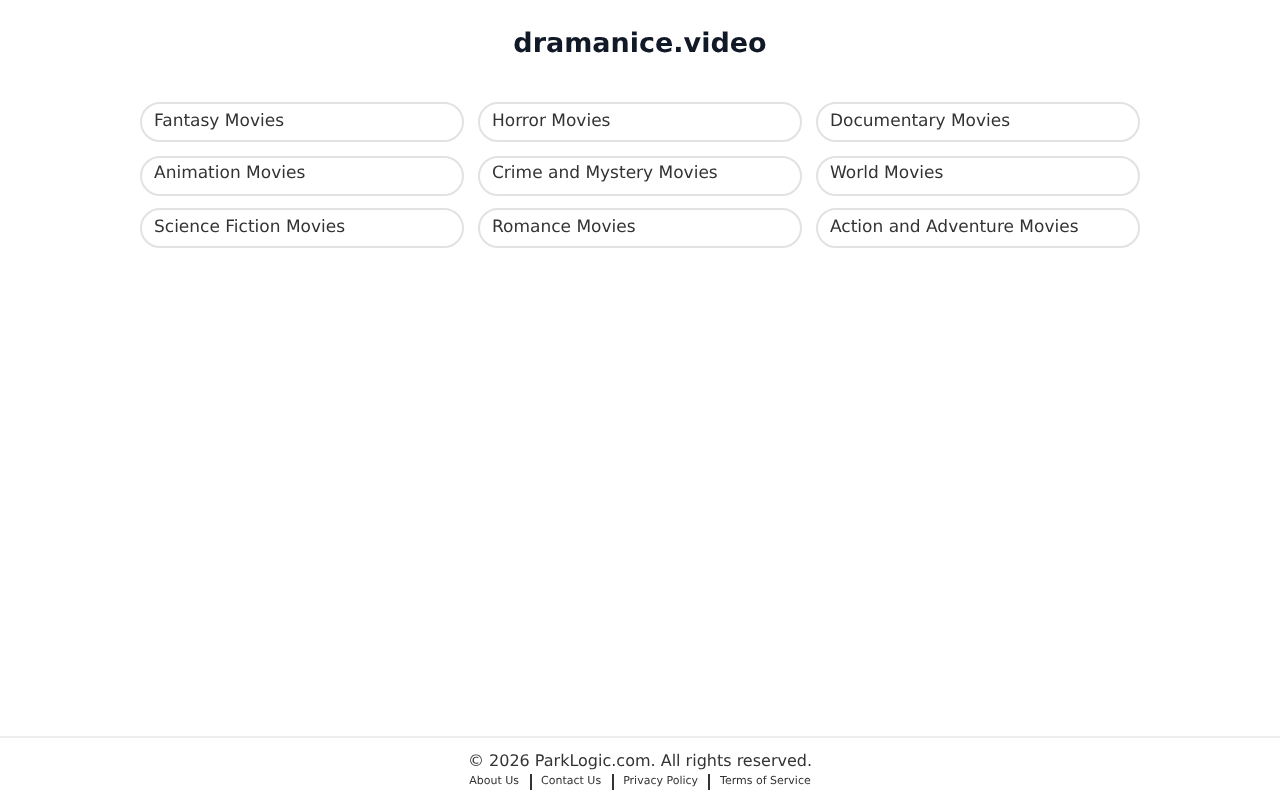 This screenshot has height=800, width=1280. What do you see at coordinates (978, 122) in the screenshot?
I see `category-link: Documentary Movies` at bounding box center [978, 122].